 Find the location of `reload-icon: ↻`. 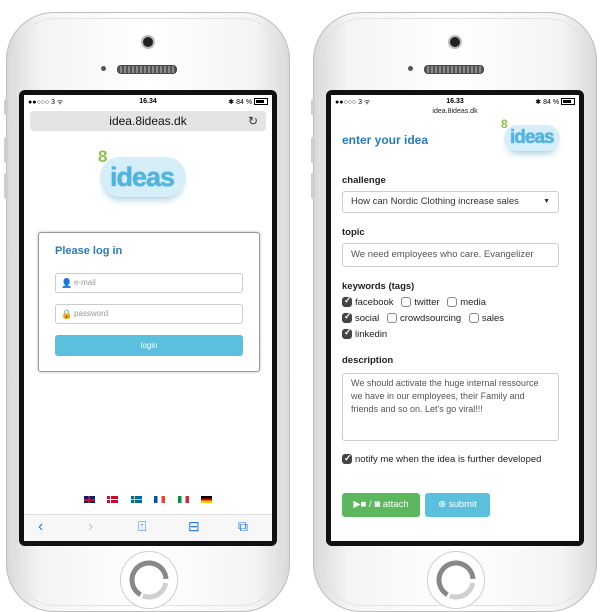

reload-icon: ↻ is located at coordinates (253, 121).